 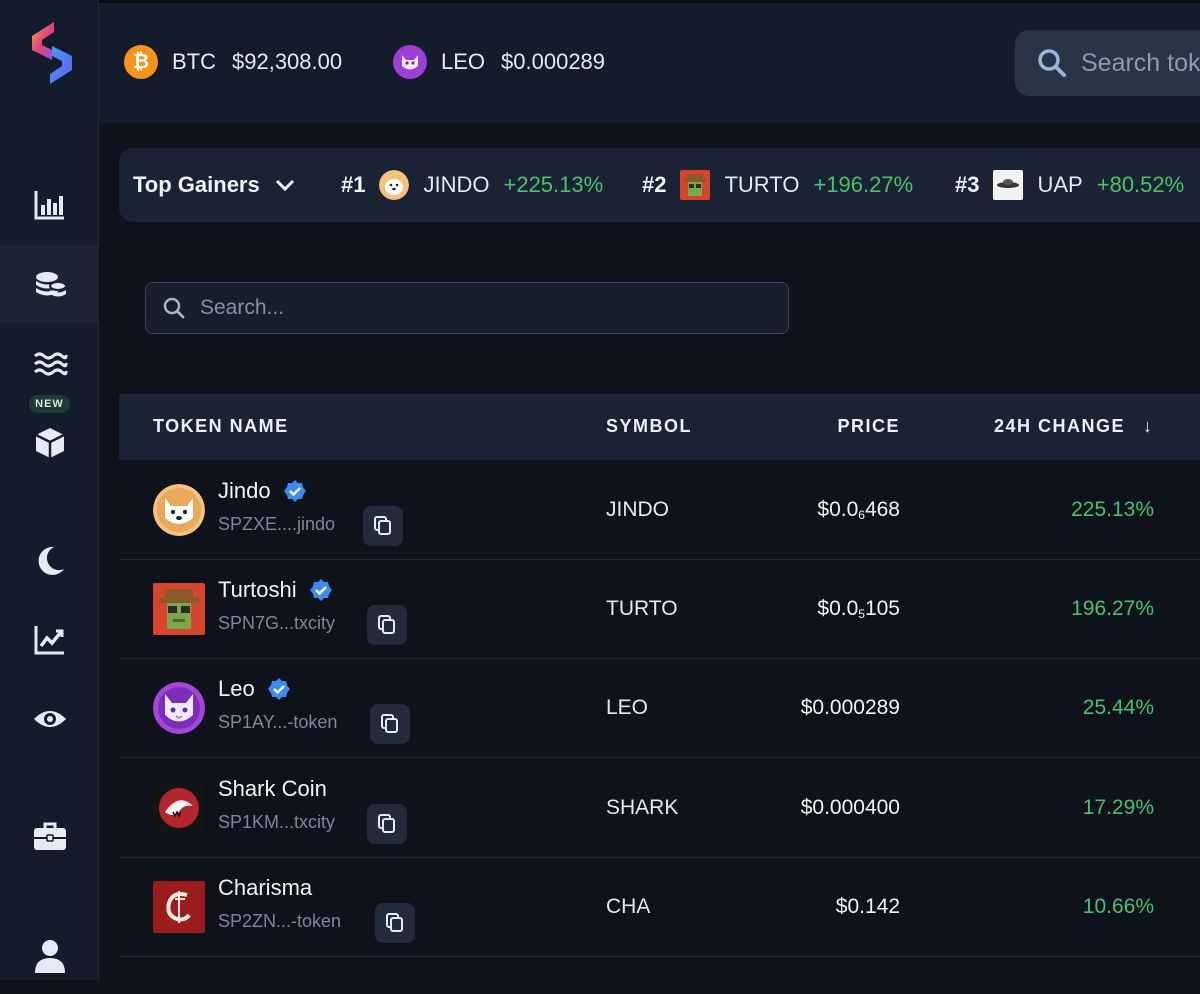 What do you see at coordinates (236, 688) in the screenshot?
I see `token-name-text: Leo` at bounding box center [236, 688].